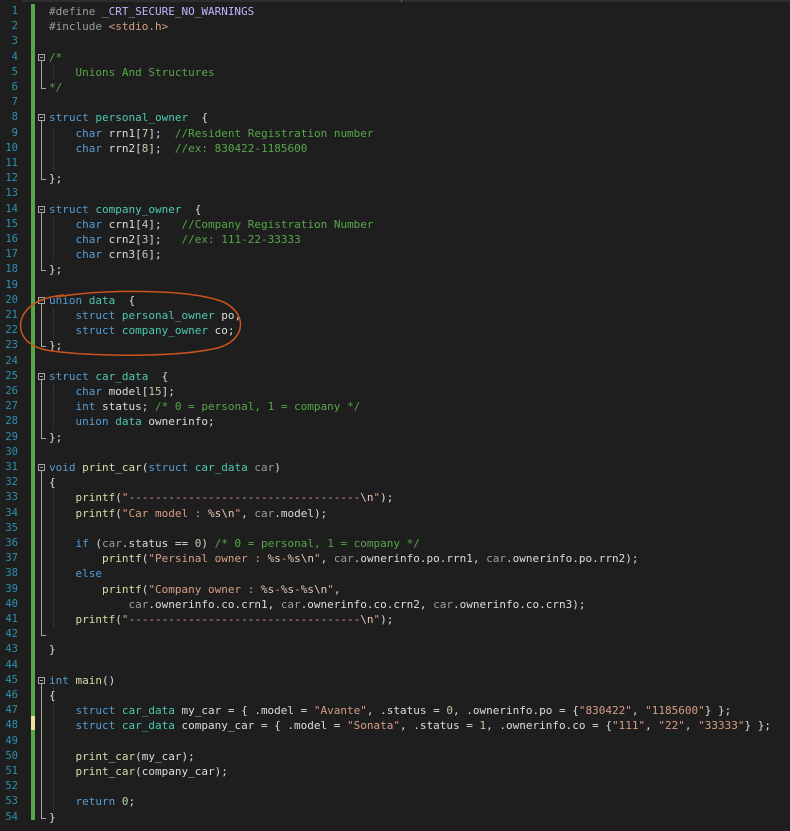  What do you see at coordinates (128, 117) in the screenshot?
I see `code-line: struct personal_owner {` at bounding box center [128, 117].